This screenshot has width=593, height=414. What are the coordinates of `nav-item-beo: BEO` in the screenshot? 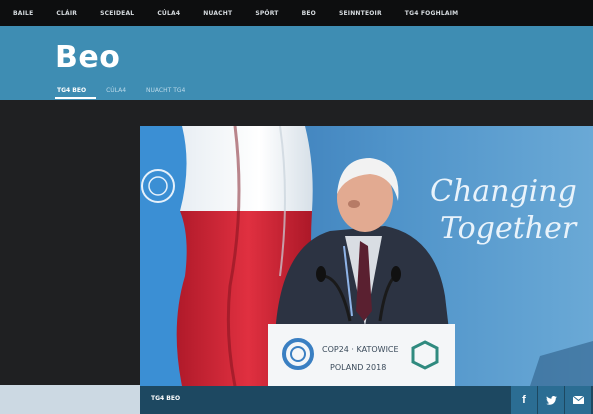 It's located at (309, 13).